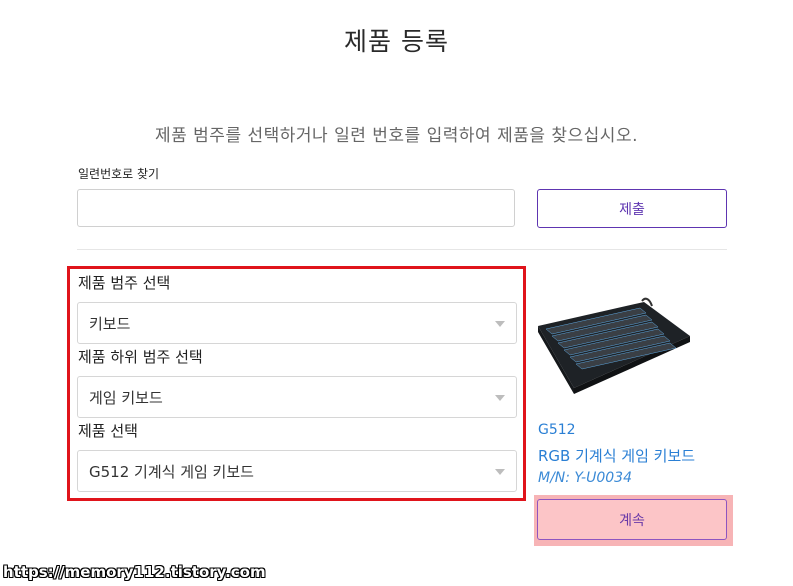  I want to click on serial-number-input, so click(296, 208).